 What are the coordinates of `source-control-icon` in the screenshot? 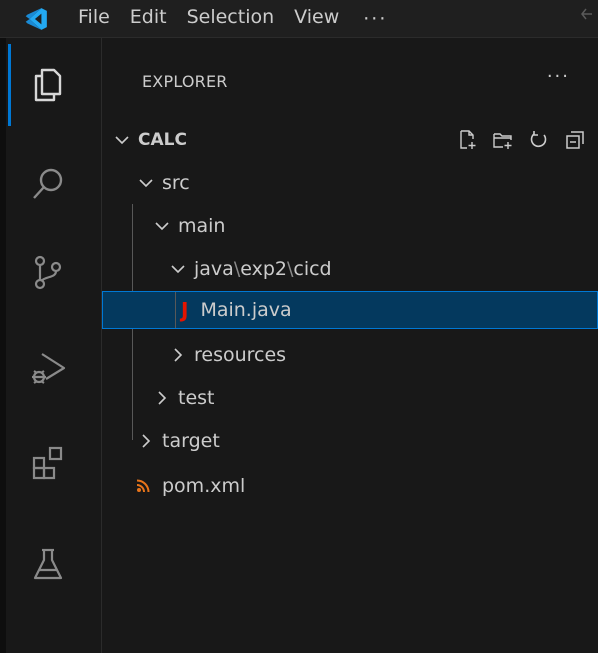 It's located at (48, 272).